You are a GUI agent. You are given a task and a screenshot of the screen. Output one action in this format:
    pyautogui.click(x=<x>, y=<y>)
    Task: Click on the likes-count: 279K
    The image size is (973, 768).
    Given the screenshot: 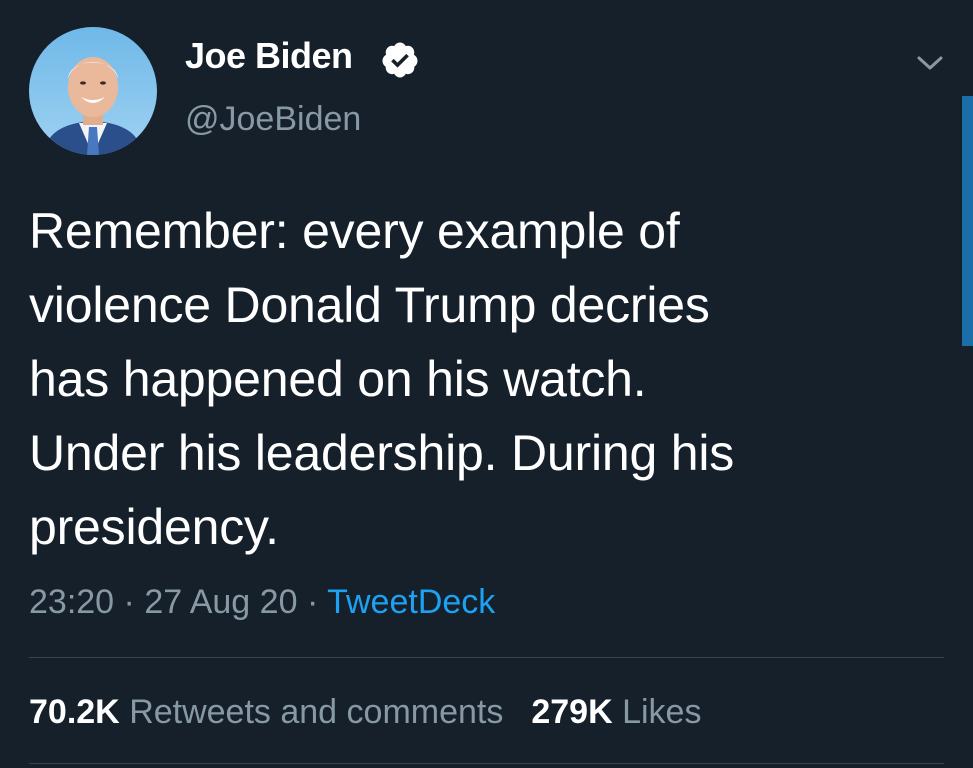 What is the action you would take?
    pyautogui.click(x=572, y=712)
    